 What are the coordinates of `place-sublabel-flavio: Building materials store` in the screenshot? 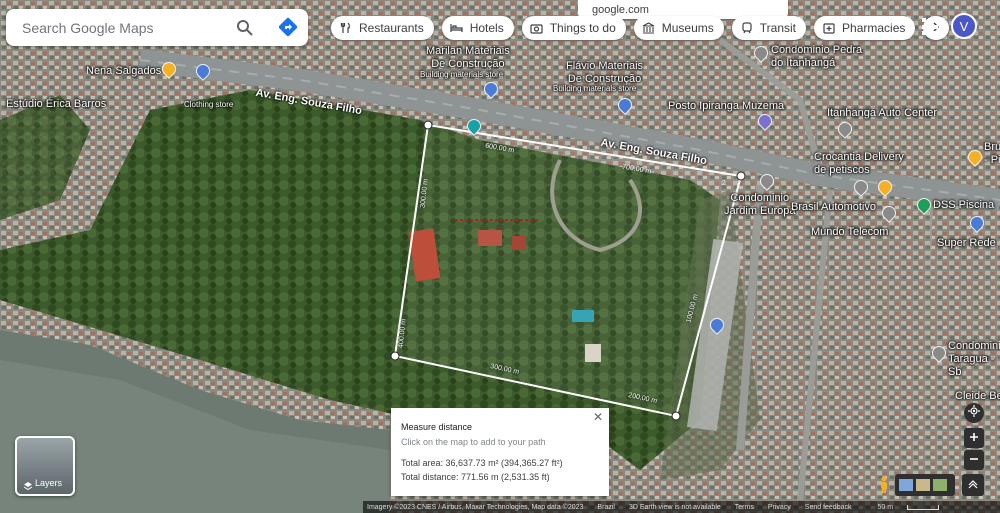 It's located at (595, 88).